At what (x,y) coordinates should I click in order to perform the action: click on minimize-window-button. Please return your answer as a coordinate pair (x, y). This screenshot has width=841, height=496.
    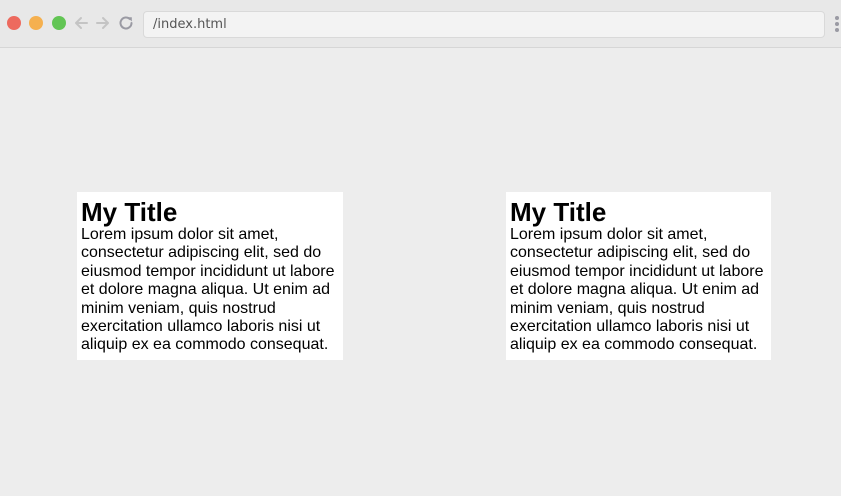
    Looking at the image, I should click on (36, 23).